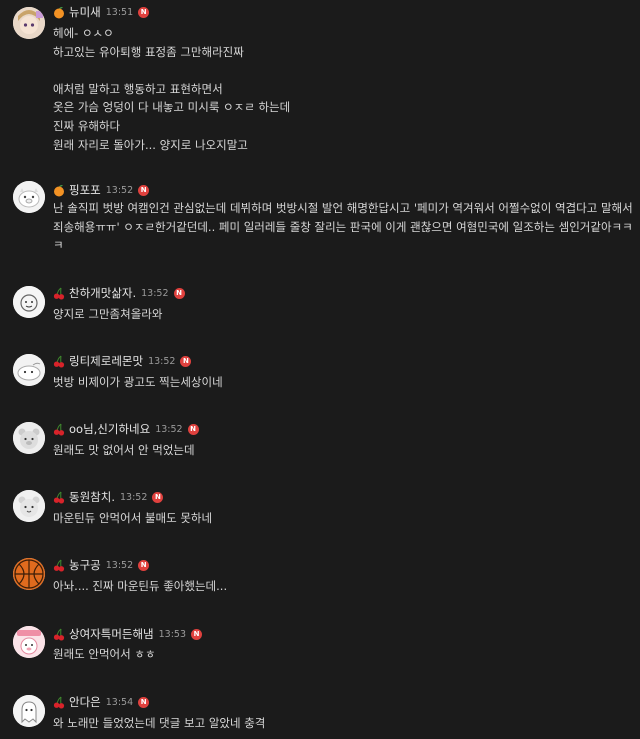  I want to click on comment-line: 양지로 그만좀쳐올라와, so click(108, 314).